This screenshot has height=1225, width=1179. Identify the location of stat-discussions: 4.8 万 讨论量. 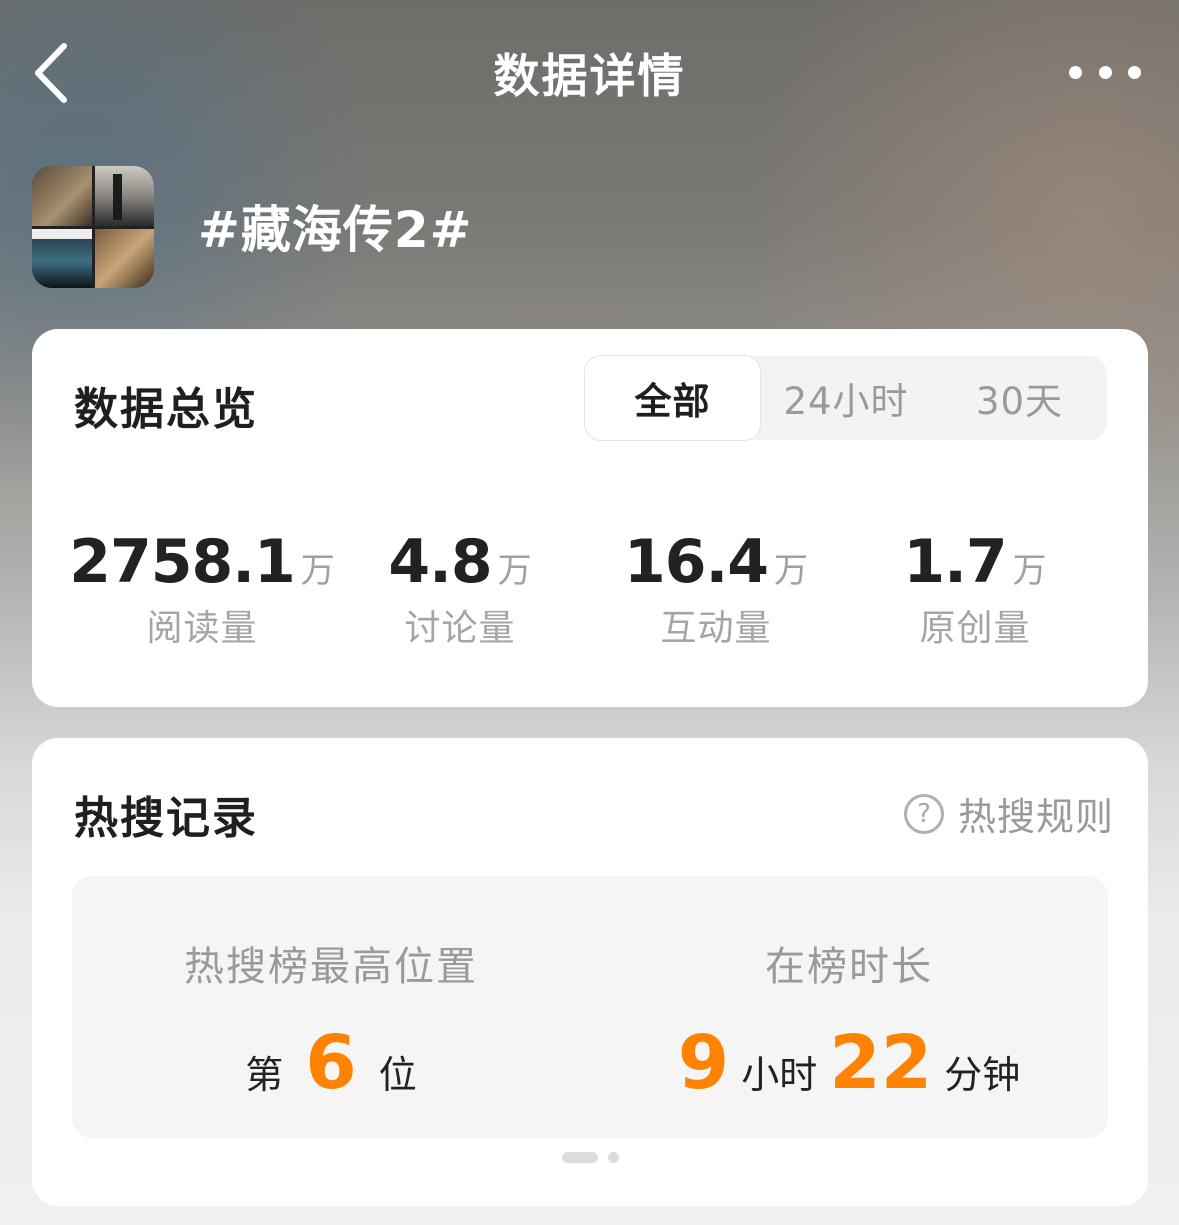
(460, 589).